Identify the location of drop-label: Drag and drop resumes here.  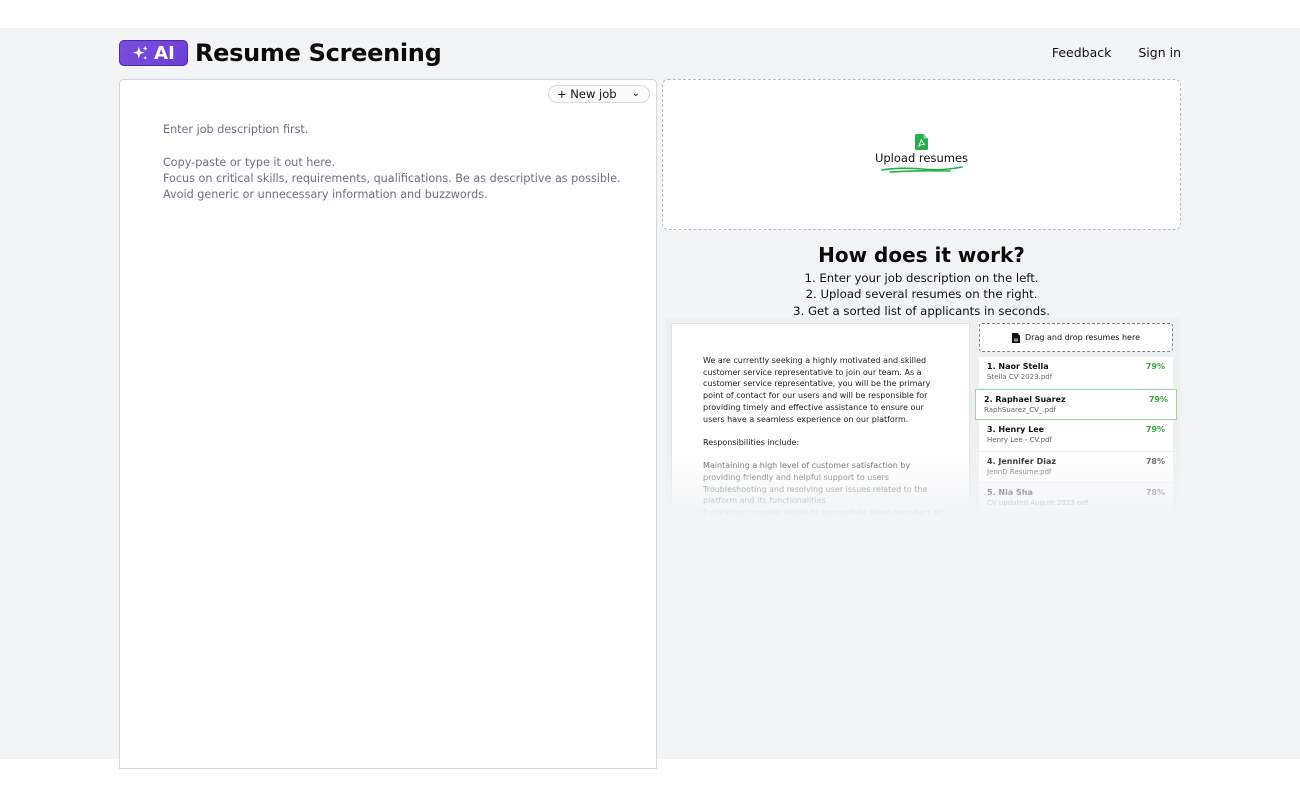
(1082, 337).